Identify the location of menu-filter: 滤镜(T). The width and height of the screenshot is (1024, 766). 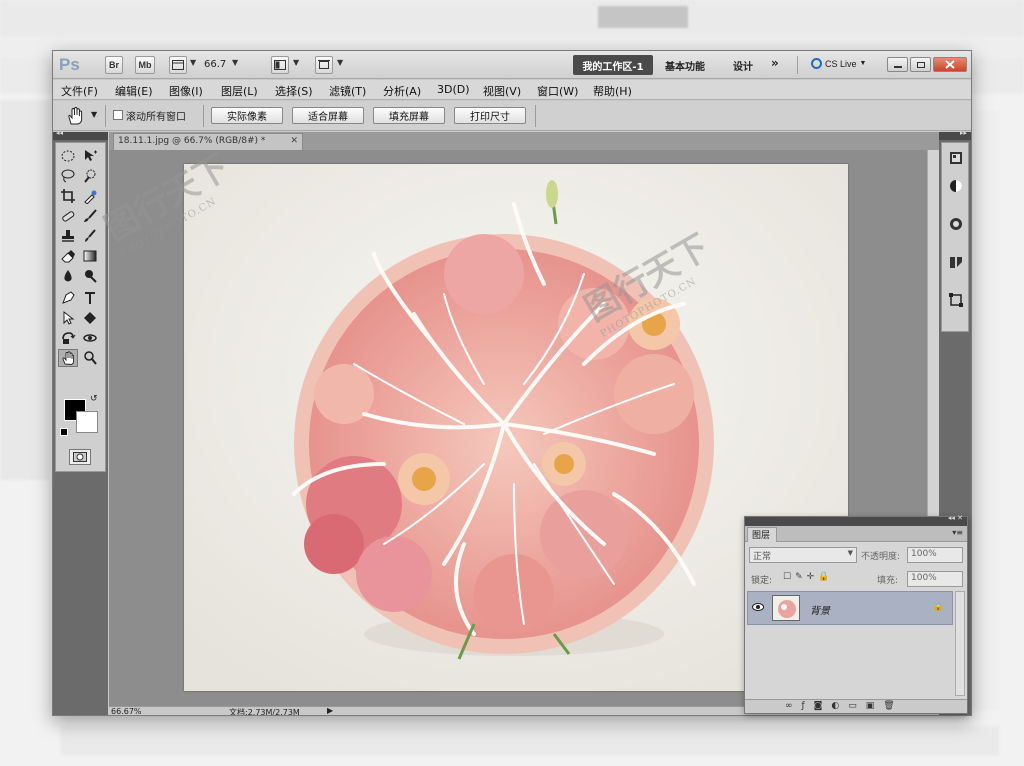
(347, 91).